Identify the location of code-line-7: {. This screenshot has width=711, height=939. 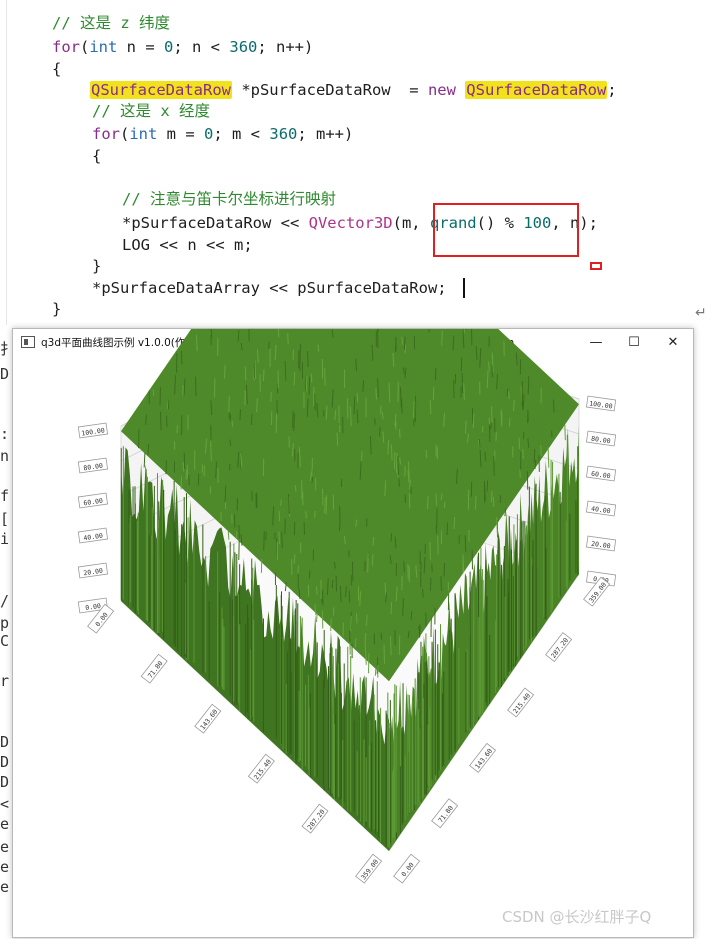
(96, 156).